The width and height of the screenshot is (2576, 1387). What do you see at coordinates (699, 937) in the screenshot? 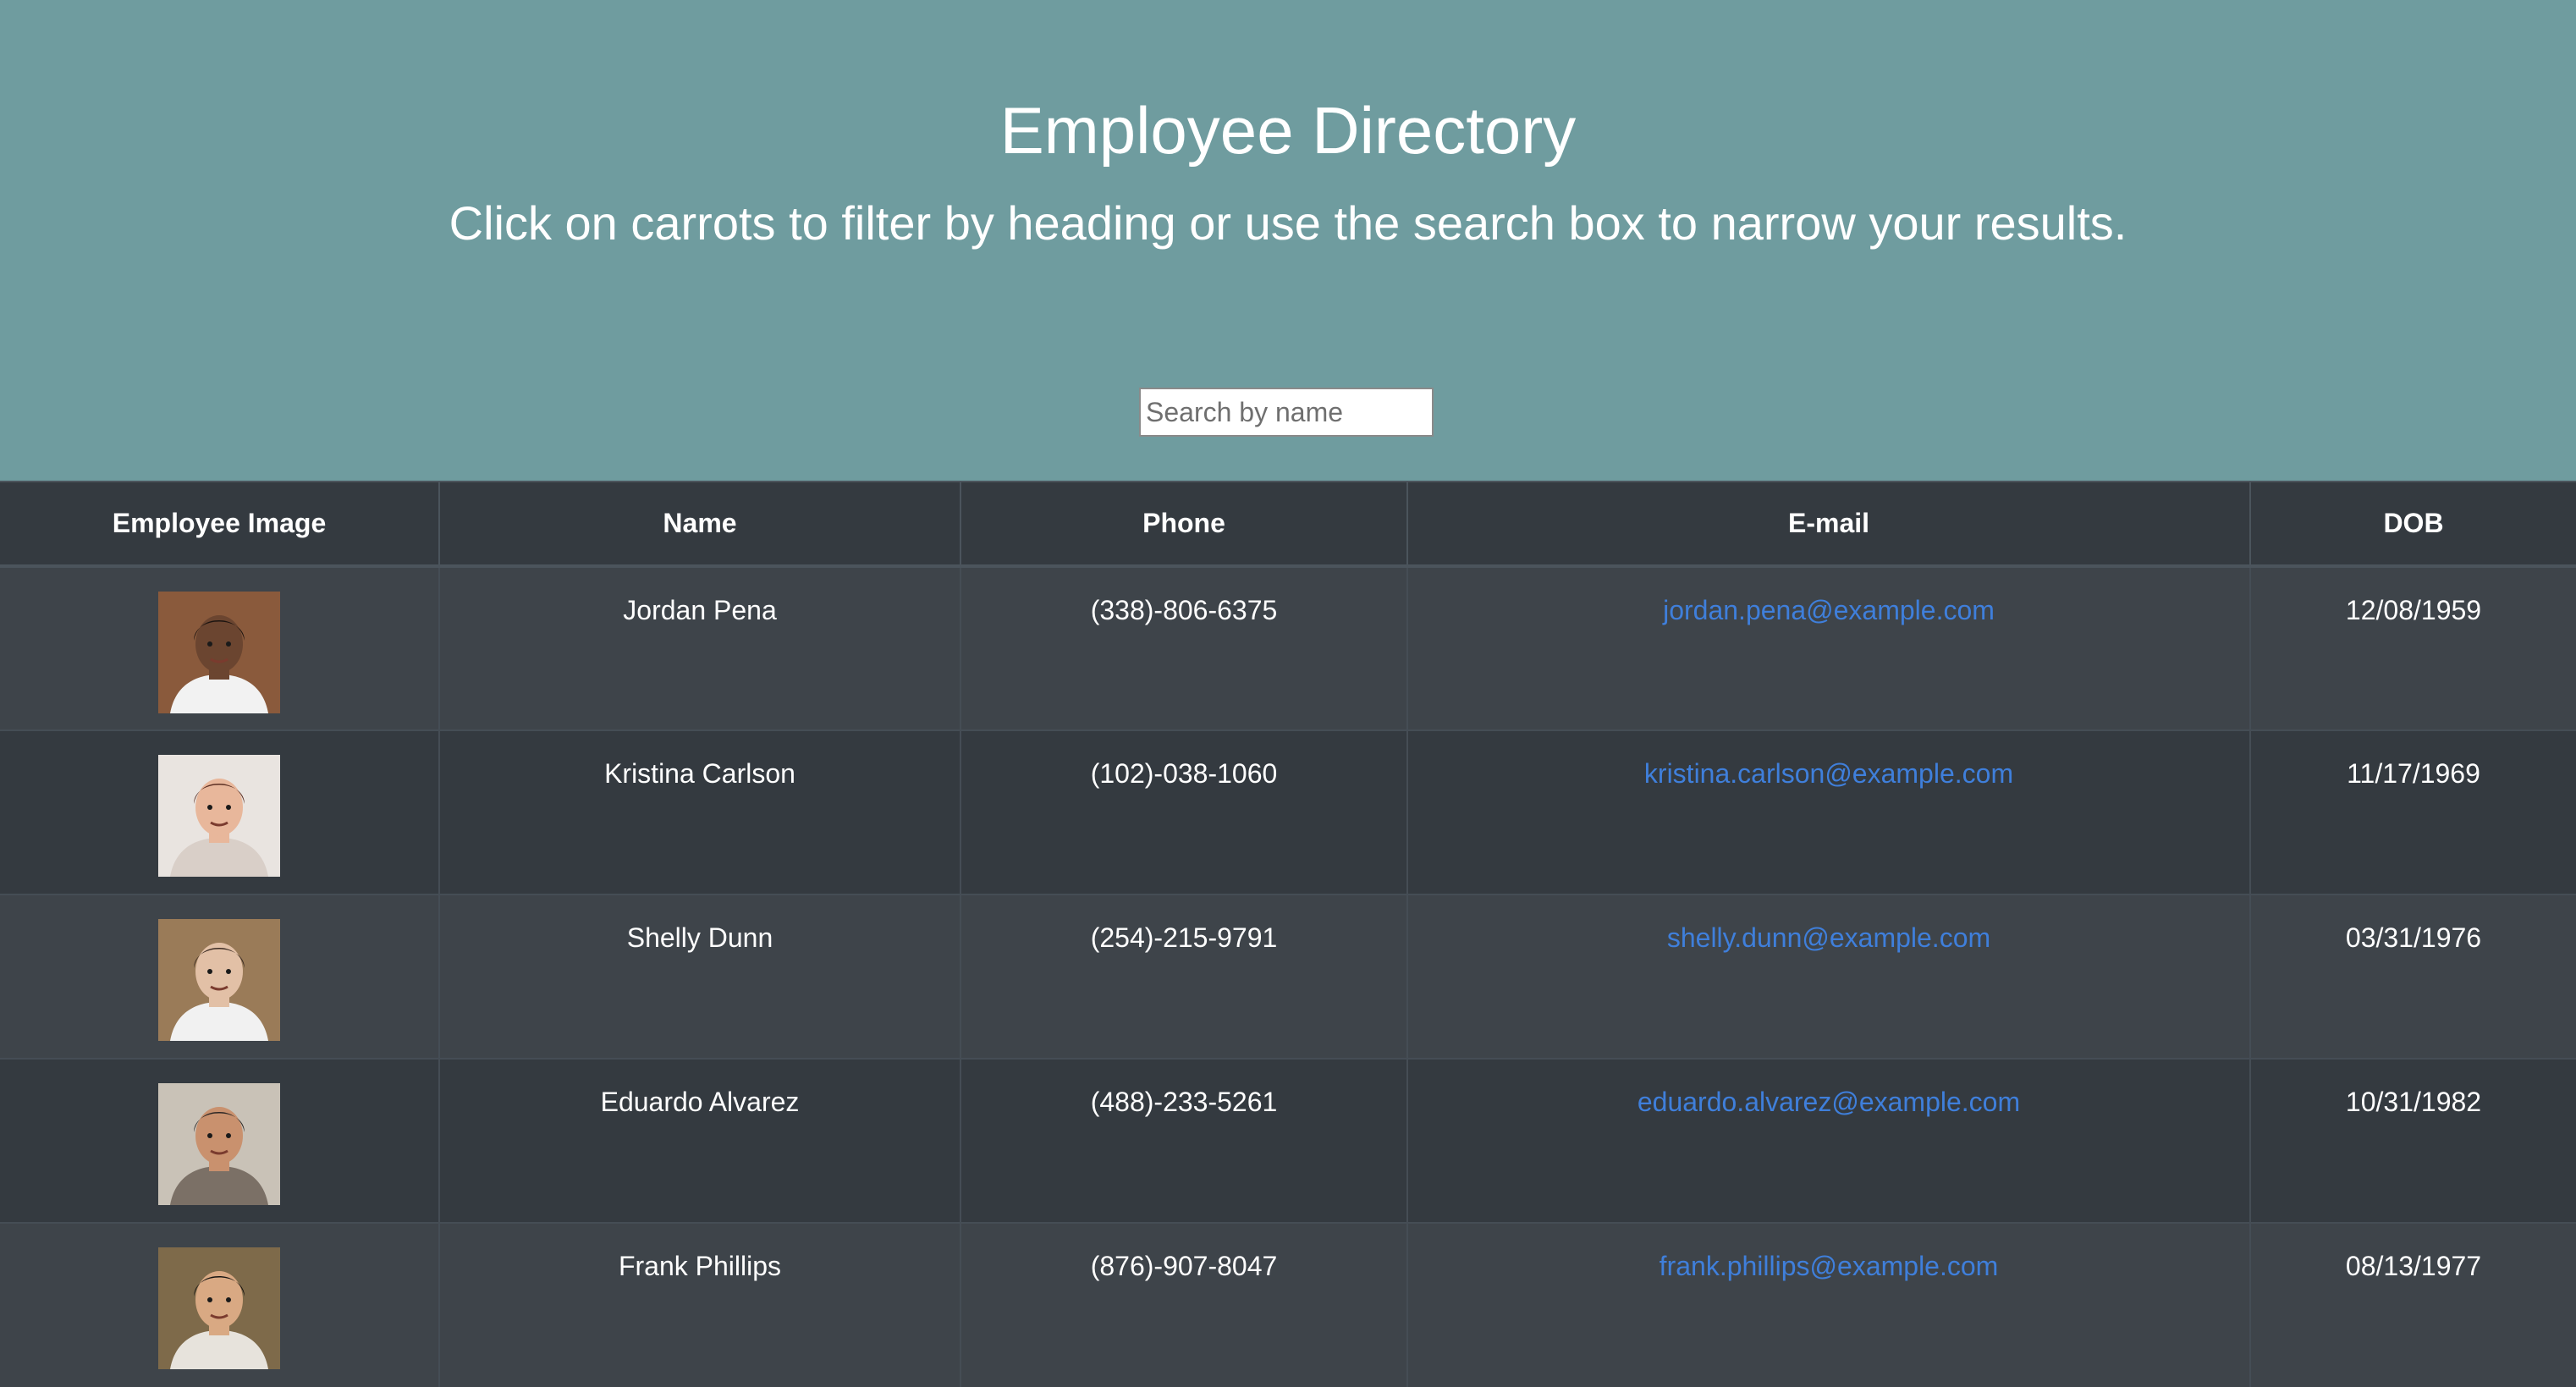
I see `employee-name: Shelly Dunn` at bounding box center [699, 937].